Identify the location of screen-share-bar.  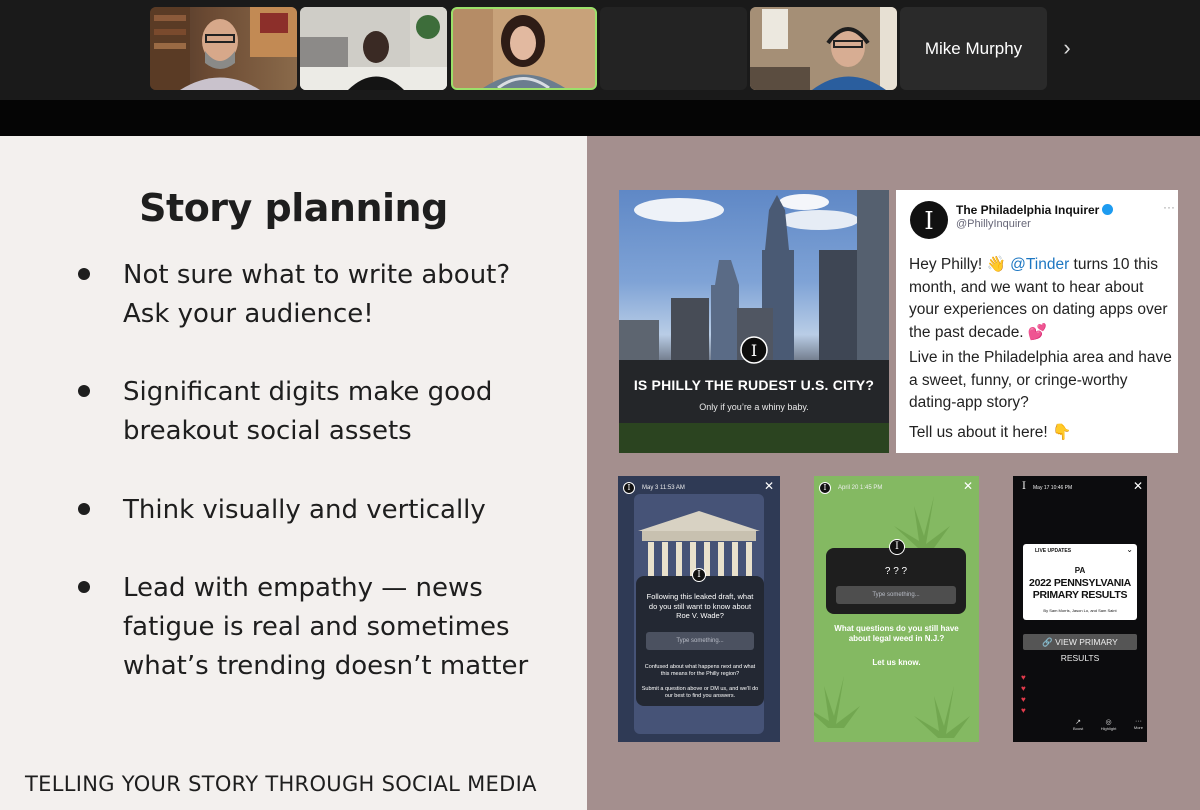
(600, 118).